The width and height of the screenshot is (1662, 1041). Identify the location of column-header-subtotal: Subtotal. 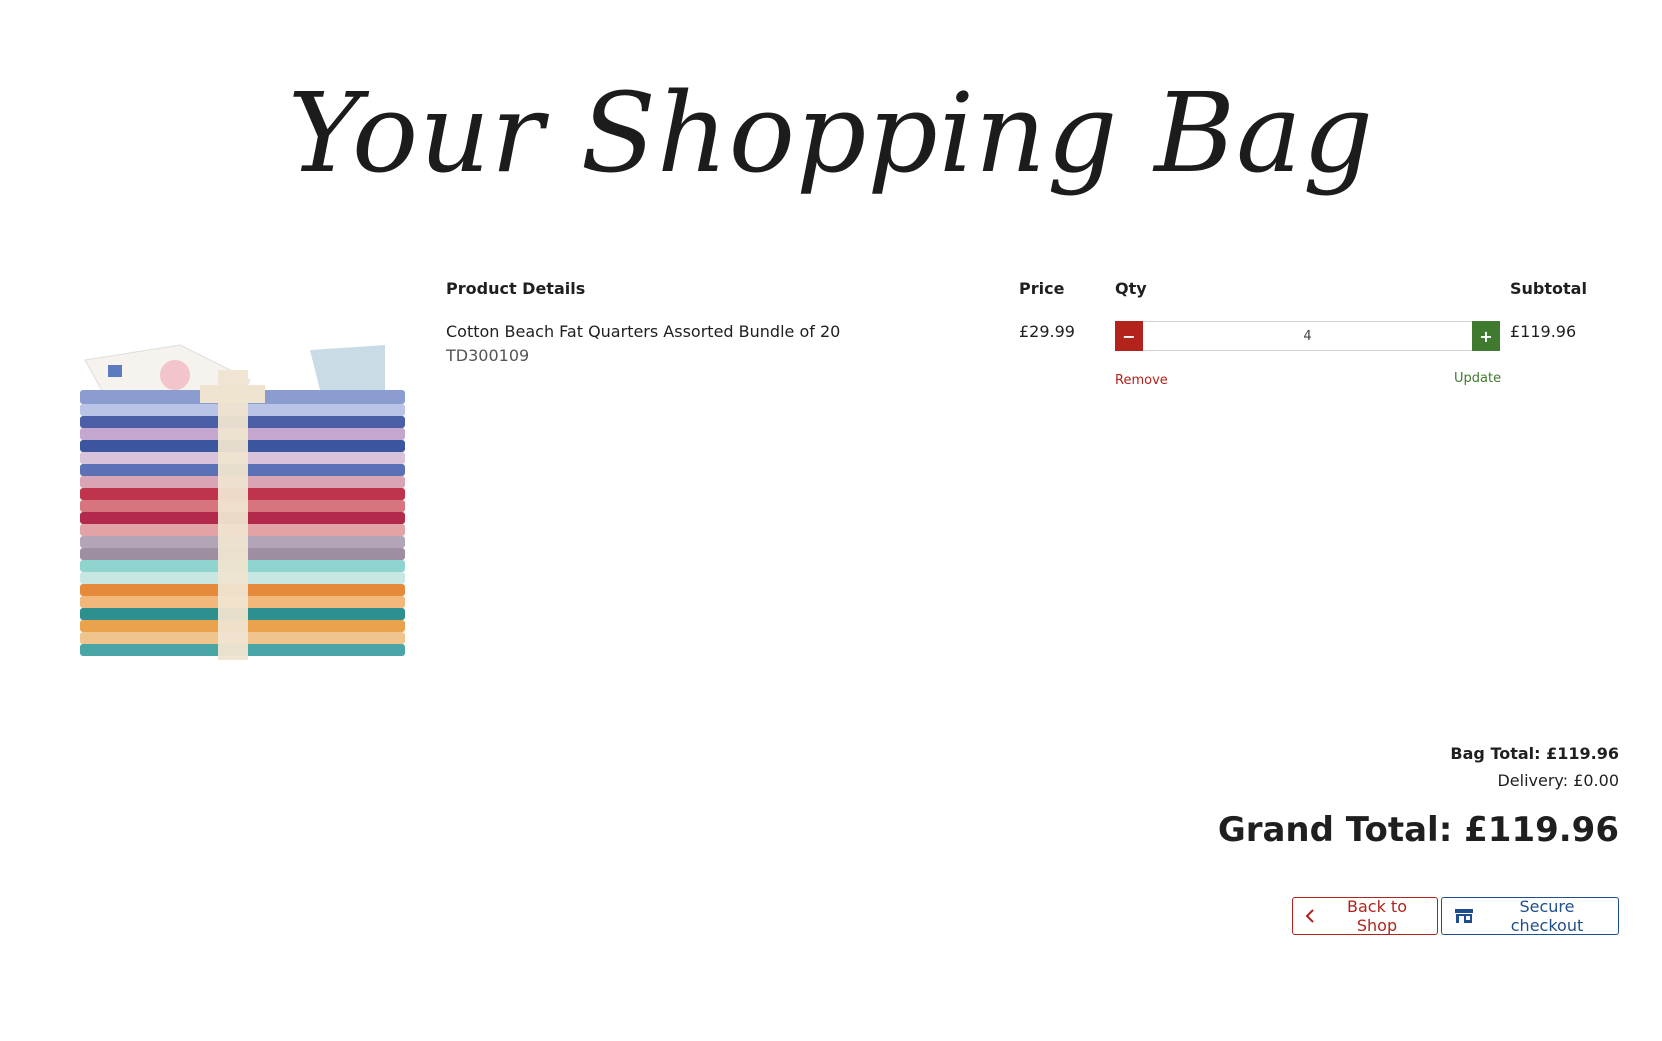
(1548, 288).